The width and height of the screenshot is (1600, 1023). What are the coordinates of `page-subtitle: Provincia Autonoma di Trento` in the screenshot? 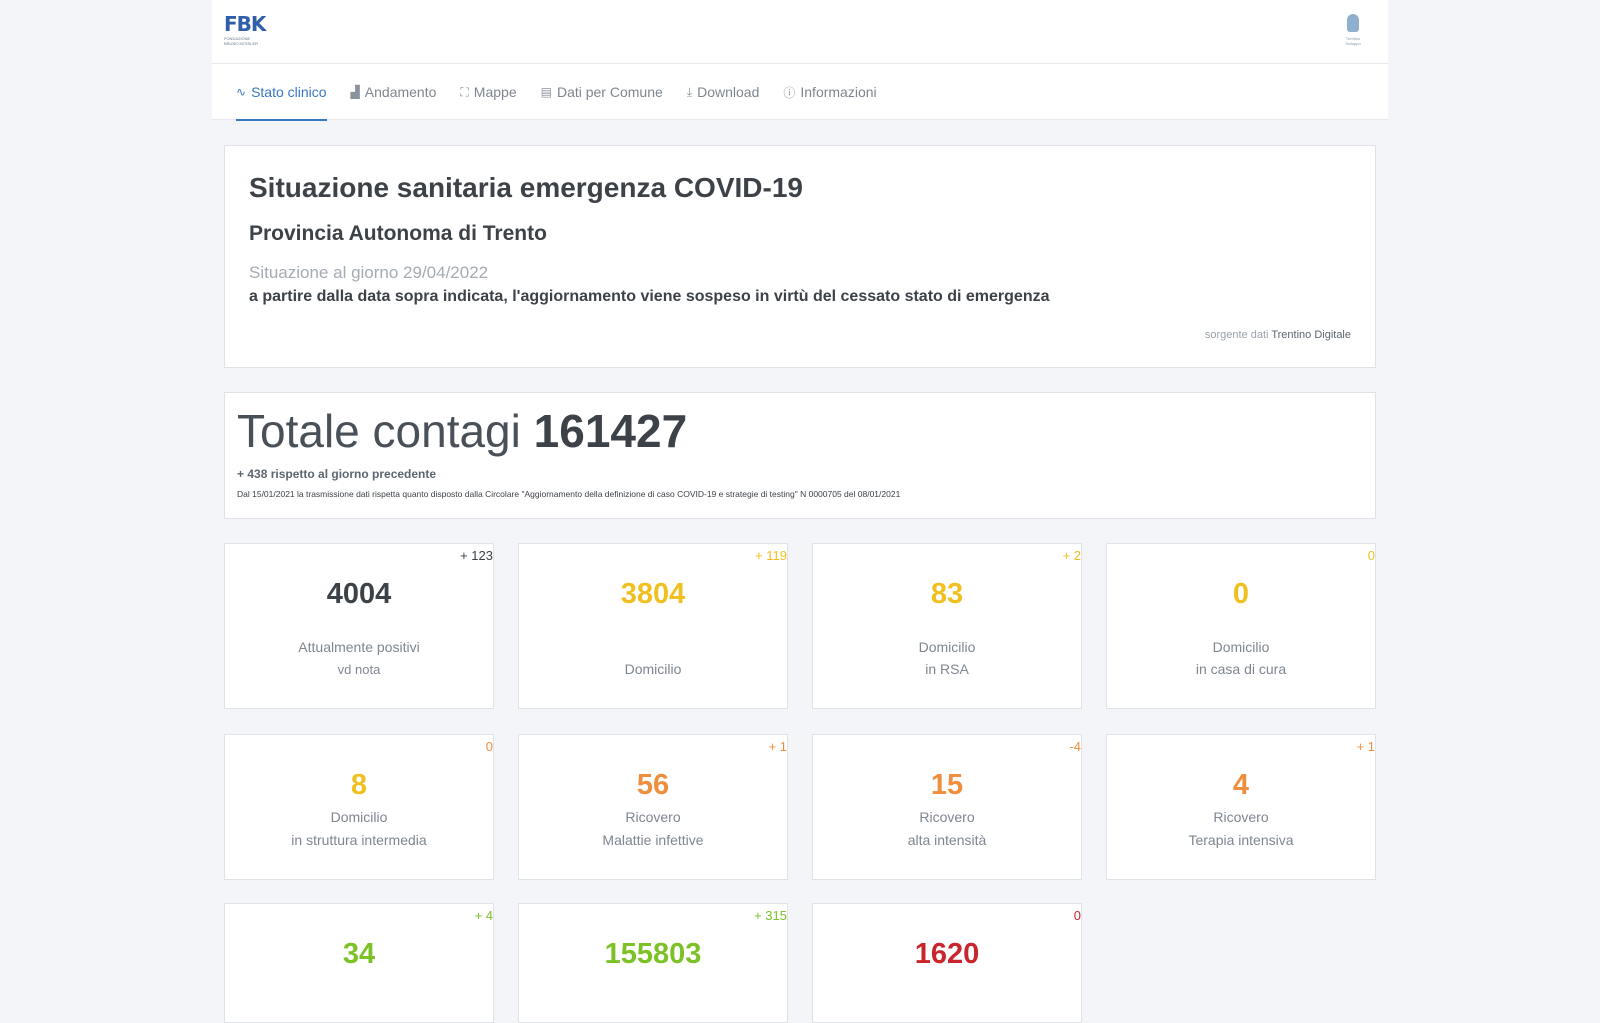 It's located at (398, 233).